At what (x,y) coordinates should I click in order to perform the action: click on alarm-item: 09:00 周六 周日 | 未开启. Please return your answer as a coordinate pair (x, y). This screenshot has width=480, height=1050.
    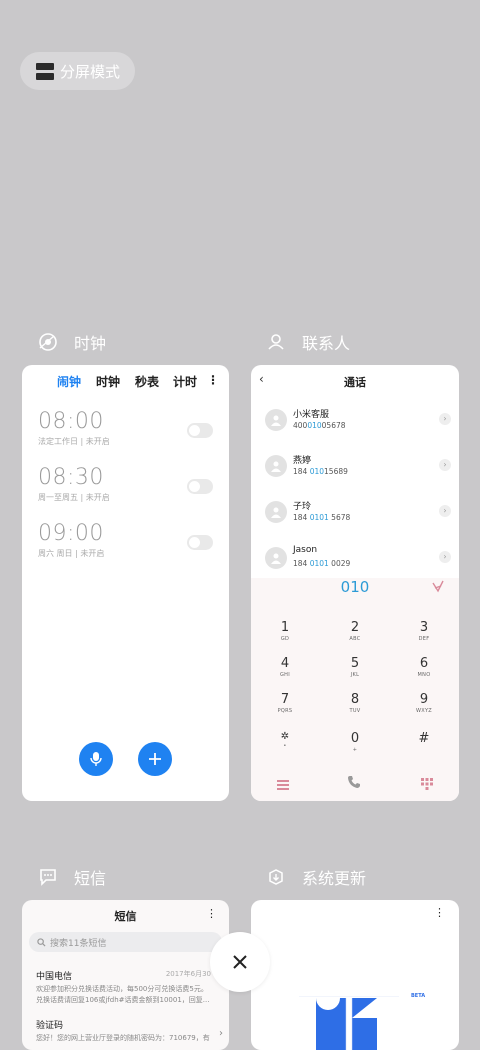
    Looking at the image, I should click on (125, 545).